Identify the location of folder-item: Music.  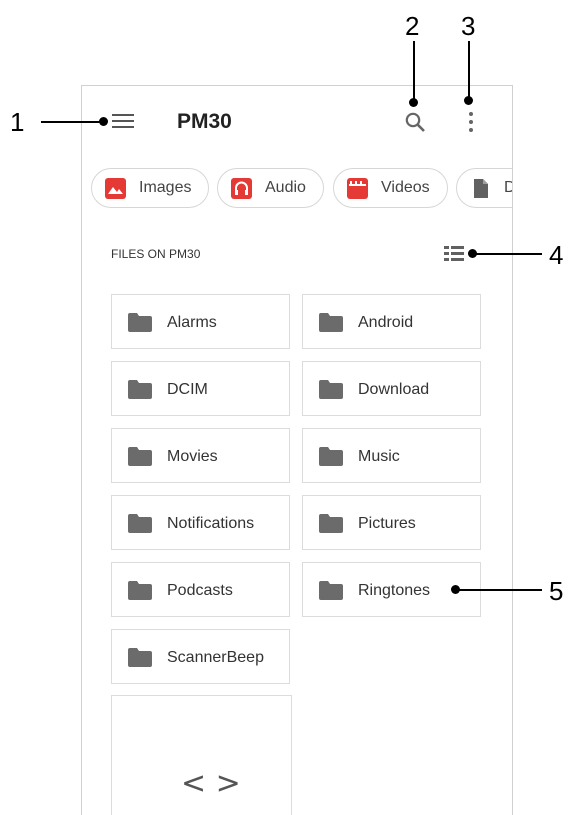
(391, 455).